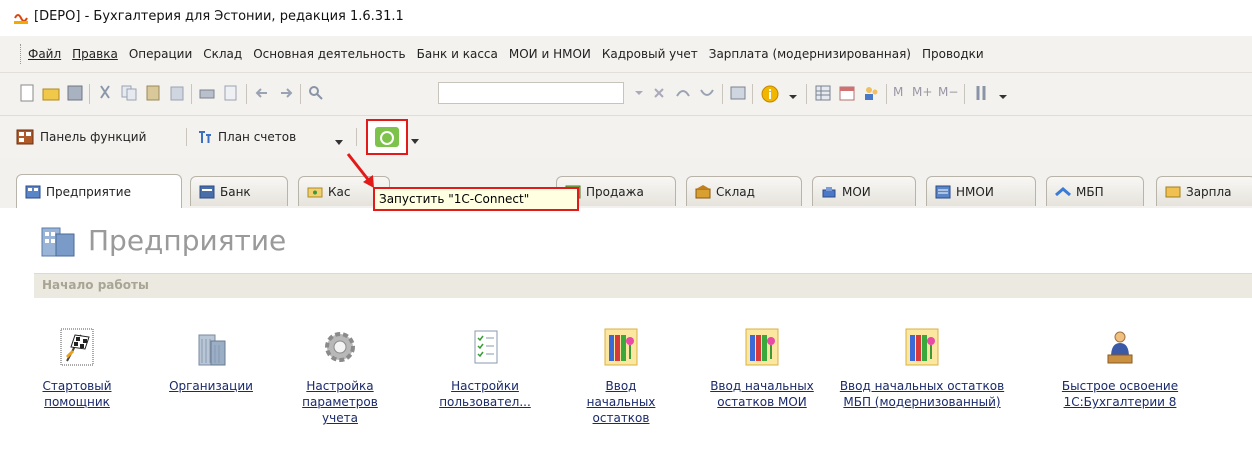 The height and width of the screenshot is (452, 1252). What do you see at coordinates (847, 93) in the screenshot?
I see `calendar-icon` at bounding box center [847, 93].